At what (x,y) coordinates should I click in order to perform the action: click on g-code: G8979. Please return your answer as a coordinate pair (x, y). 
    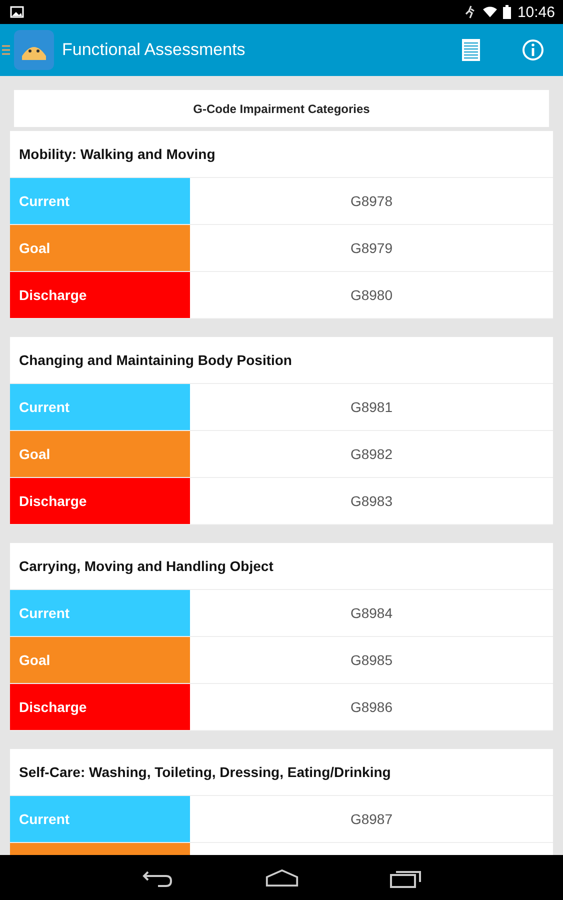
    Looking at the image, I should click on (371, 248).